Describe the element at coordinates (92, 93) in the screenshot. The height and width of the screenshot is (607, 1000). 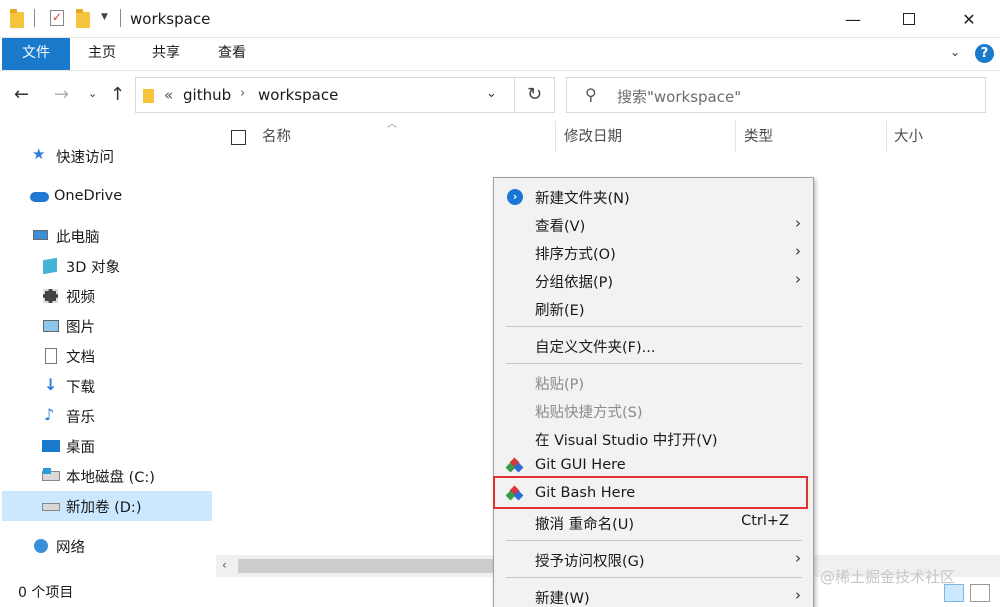
I see `recent-locations-icon: ⌄` at that location.